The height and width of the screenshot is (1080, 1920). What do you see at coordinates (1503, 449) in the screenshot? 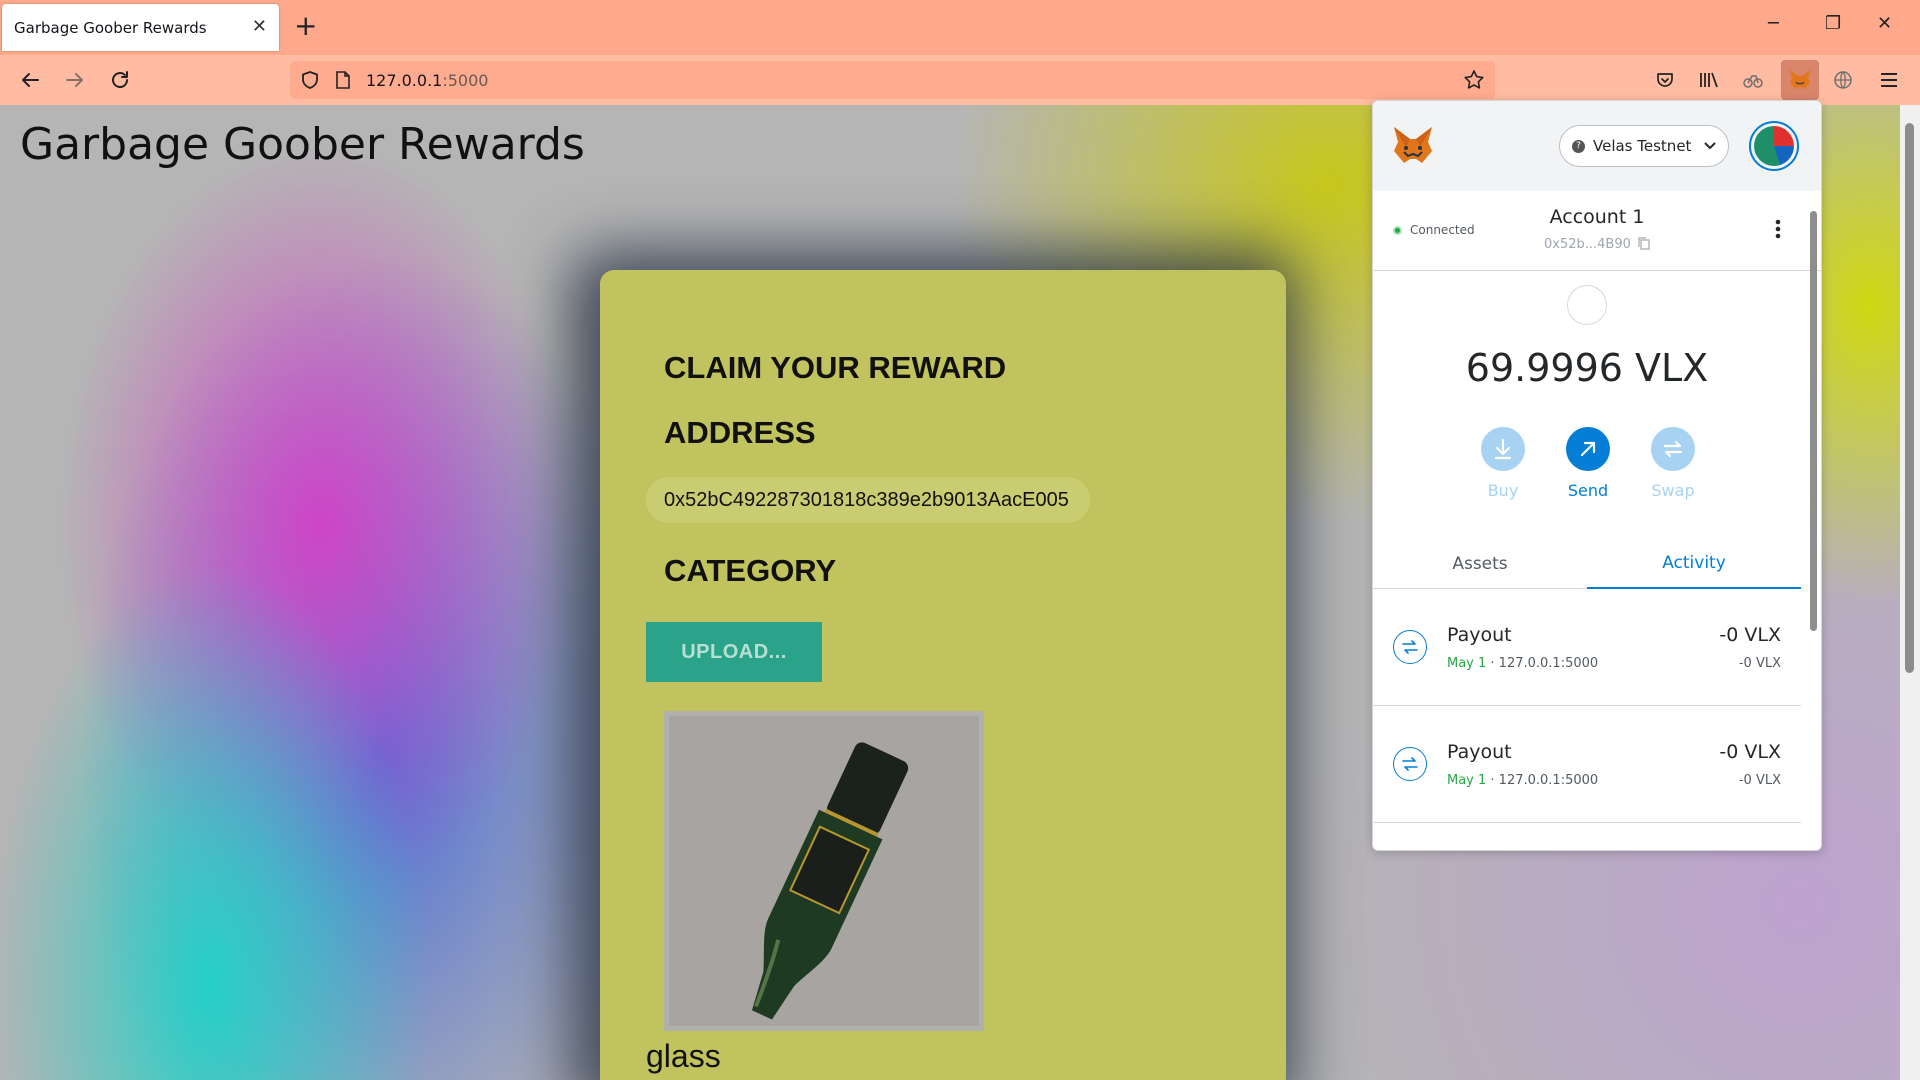
I see `download-icon` at bounding box center [1503, 449].